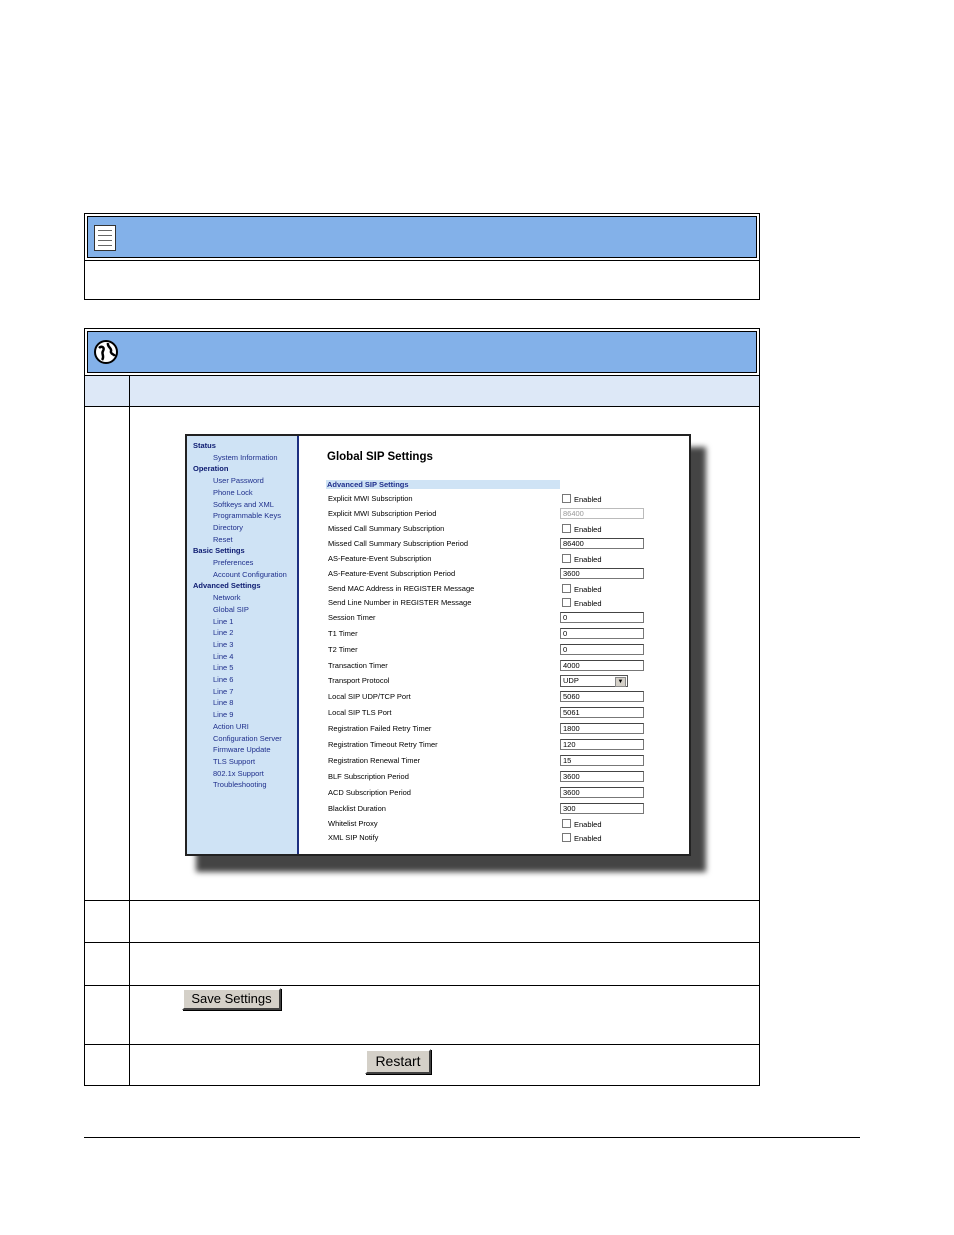 Image resolution: width=954 pixels, height=1235 pixels. What do you see at coordinates (219, 551) in the screenshot?
I see `sidebar-section-label: Basic Settings` at bounding box center [219, 551].